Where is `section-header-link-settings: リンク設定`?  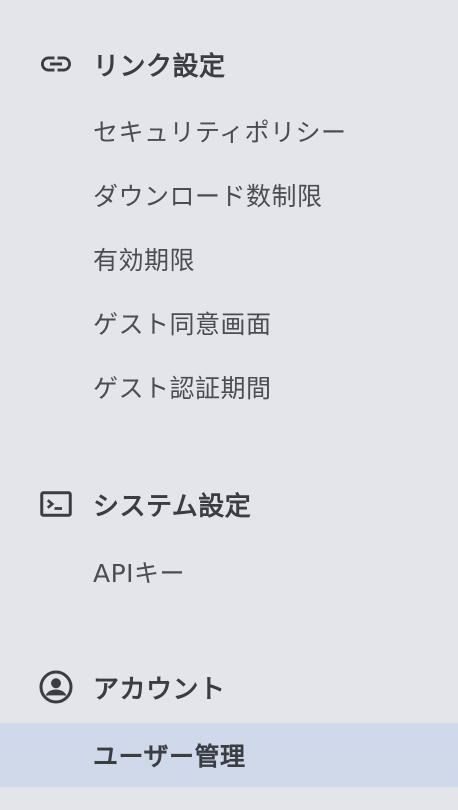
section-header-link-settings: リンク設定 is located at coordinates (229, 64).